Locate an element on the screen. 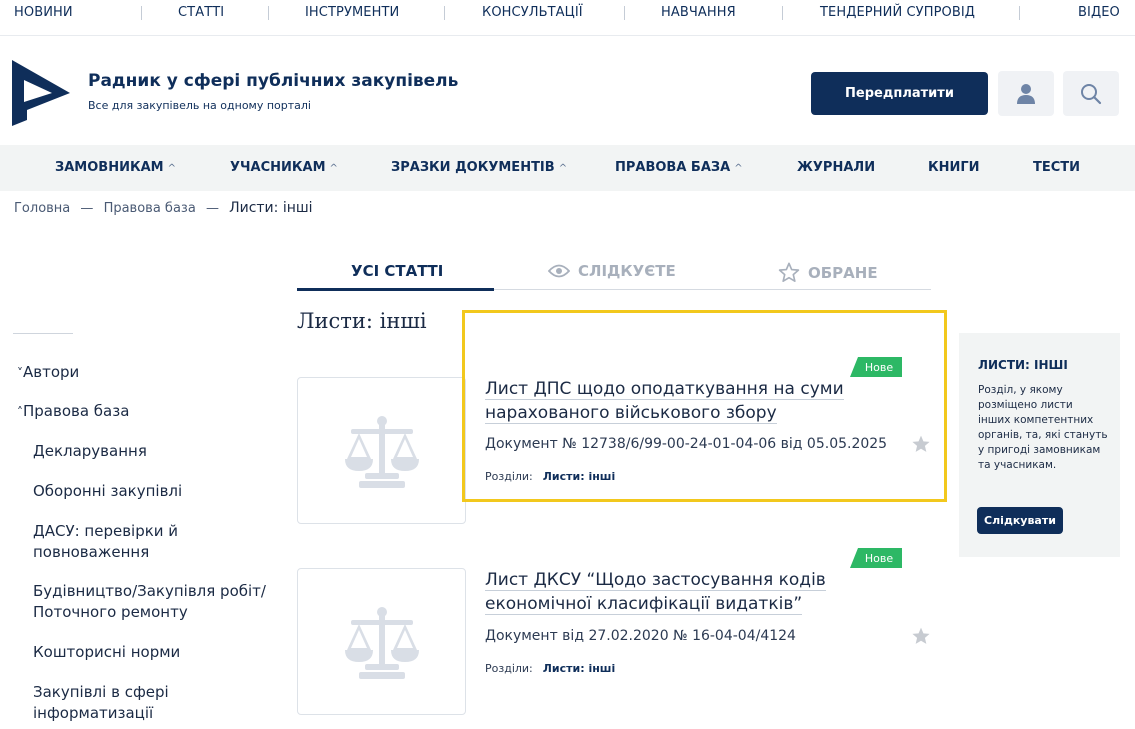  sidebar-group-authors: ˅Автори is located at coordinates (48, 373).